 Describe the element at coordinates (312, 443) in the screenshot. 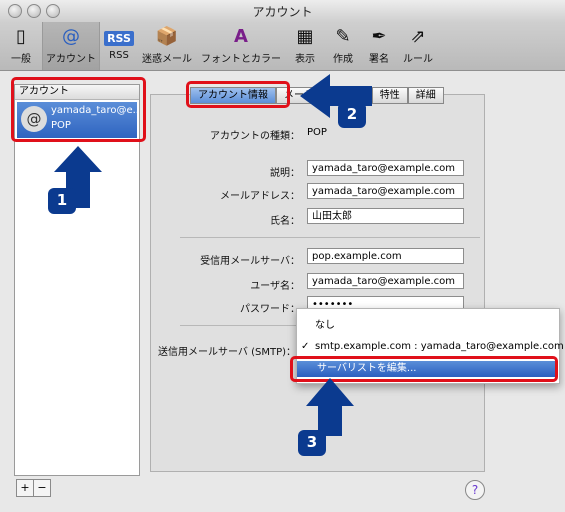

I see `callout-badge-3: 3` at that location.